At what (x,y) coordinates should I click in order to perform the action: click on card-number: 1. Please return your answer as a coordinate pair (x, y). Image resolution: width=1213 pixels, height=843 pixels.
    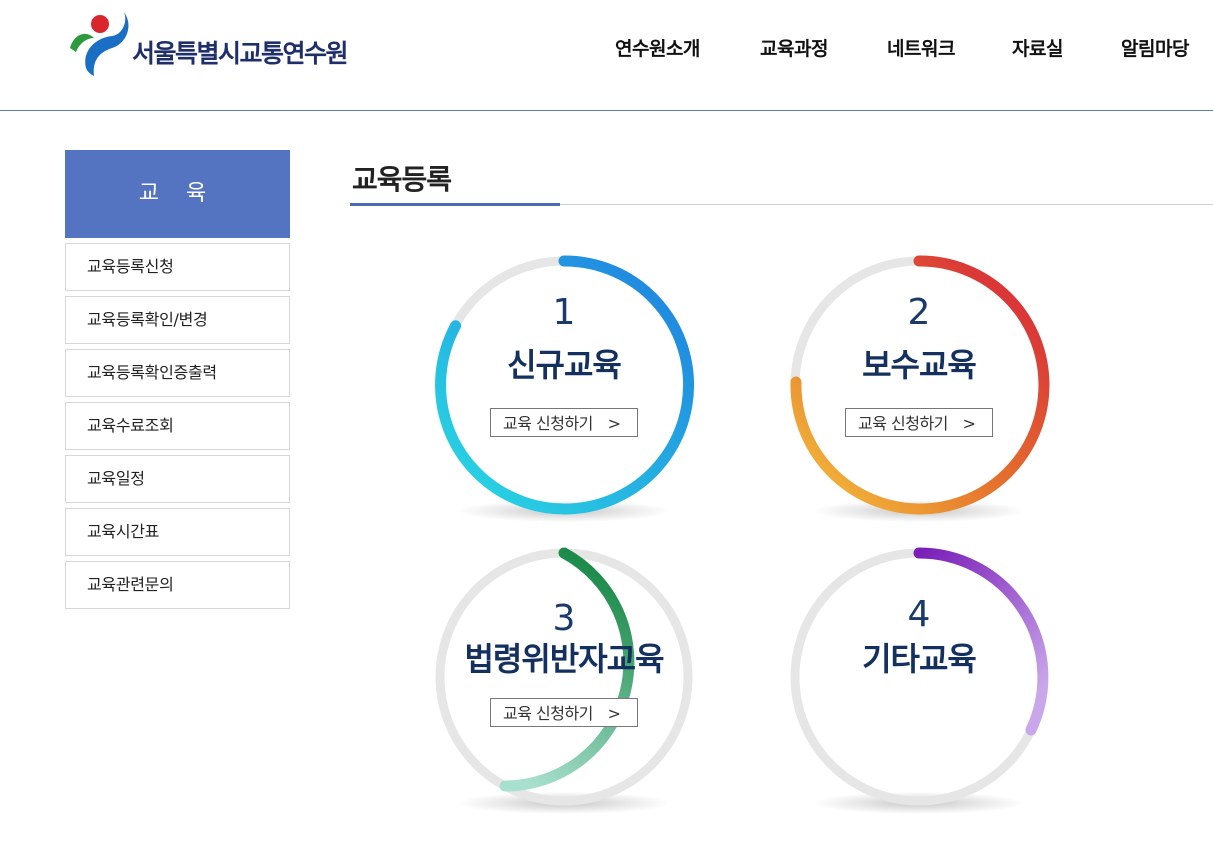
    Looking at the image, I should click on (564, 312).